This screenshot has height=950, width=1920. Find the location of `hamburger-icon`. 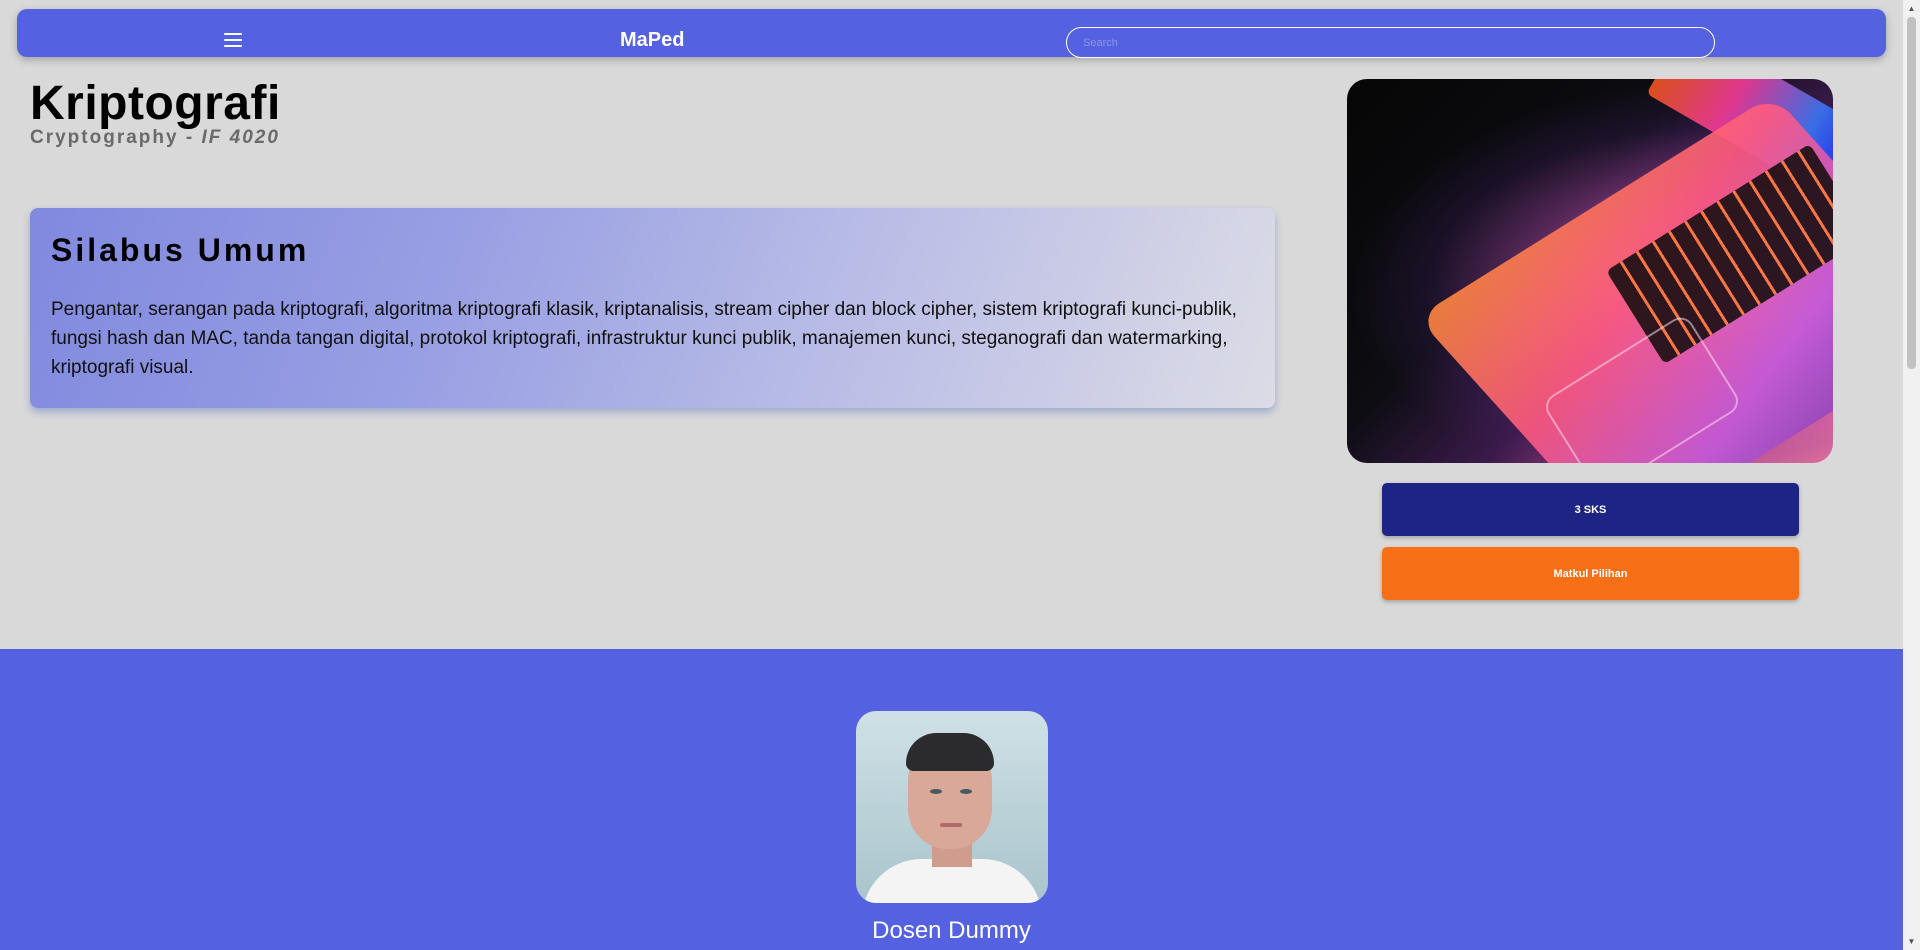

hamburger-icon is located at coordinates (233, 40).